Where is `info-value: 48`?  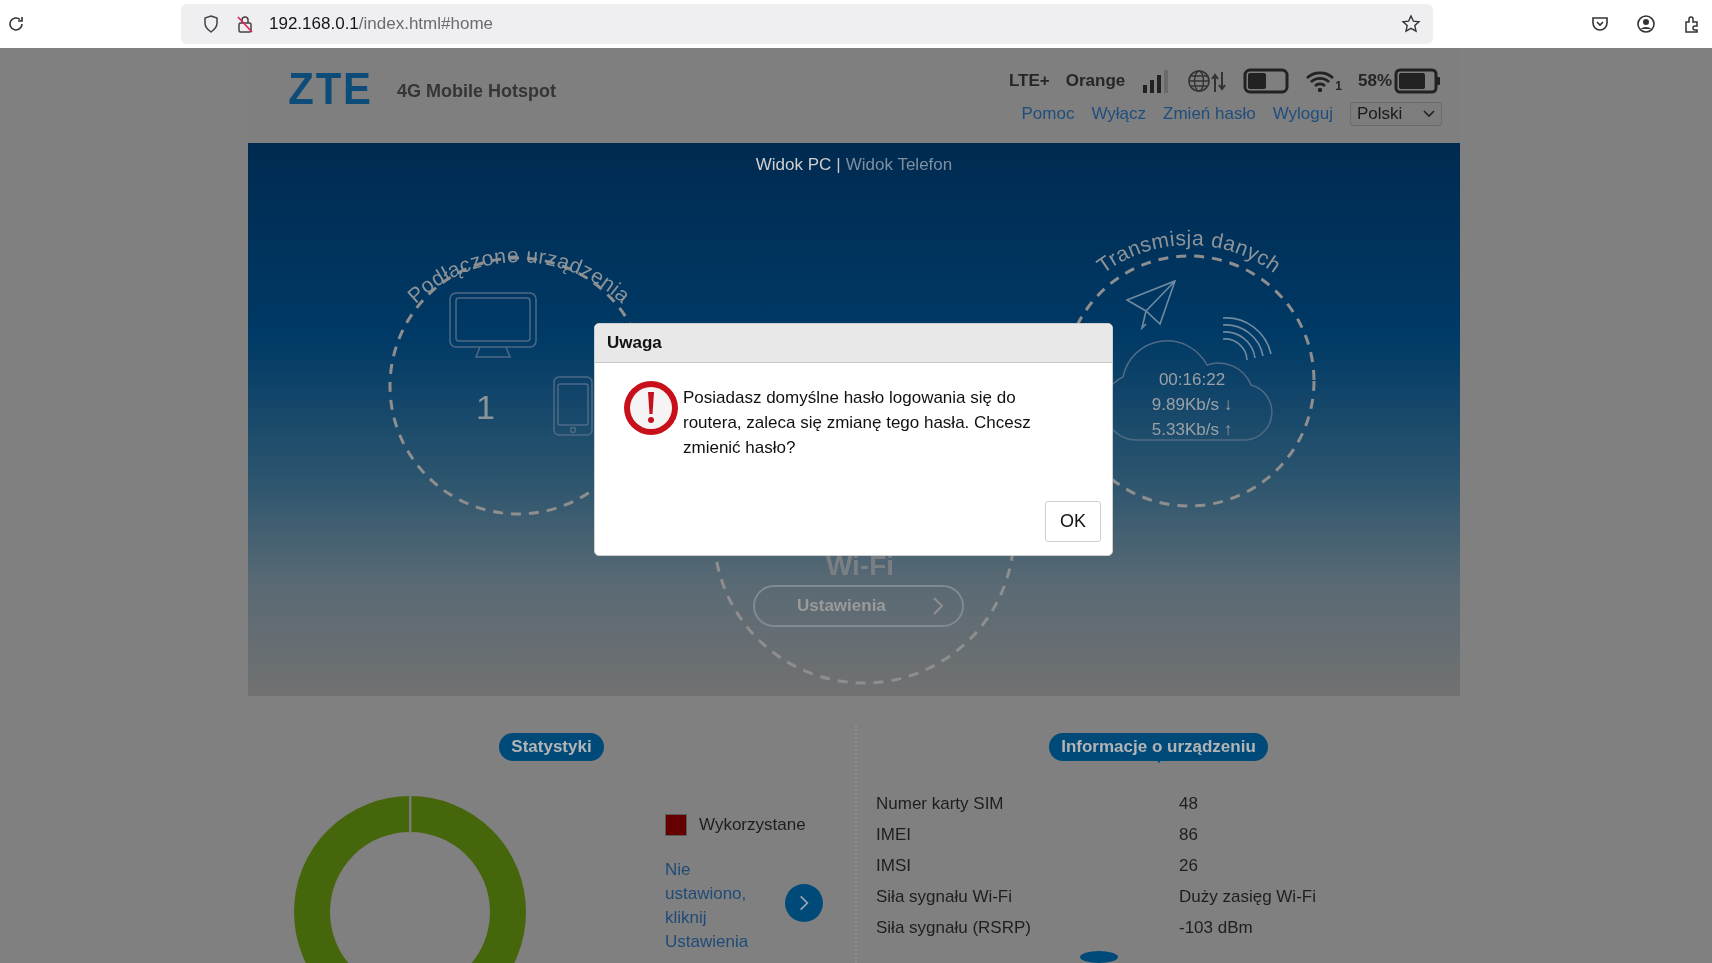 info-value: 48 is located at coordinates (1188, 803).